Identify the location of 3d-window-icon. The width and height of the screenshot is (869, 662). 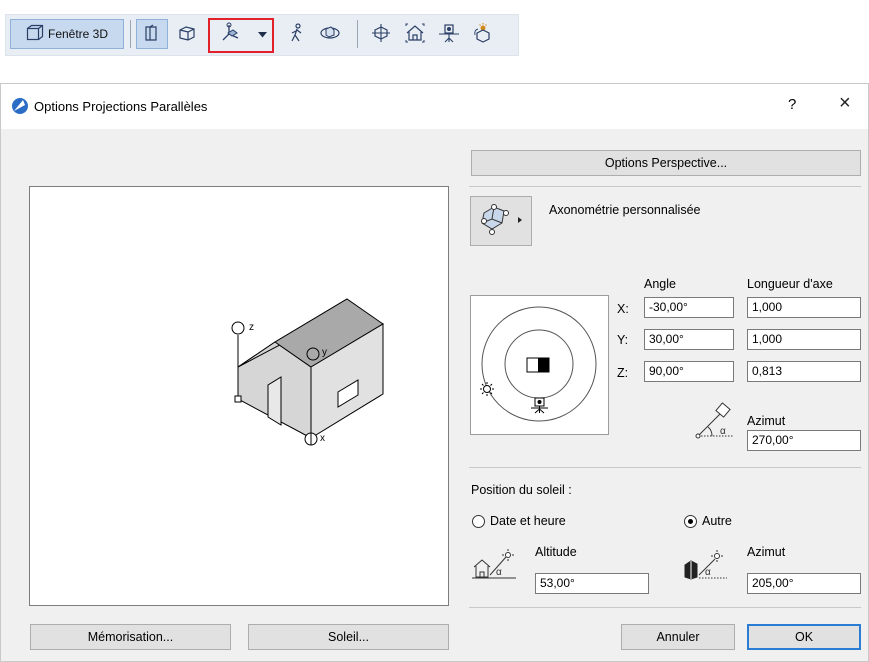
(35, 34).